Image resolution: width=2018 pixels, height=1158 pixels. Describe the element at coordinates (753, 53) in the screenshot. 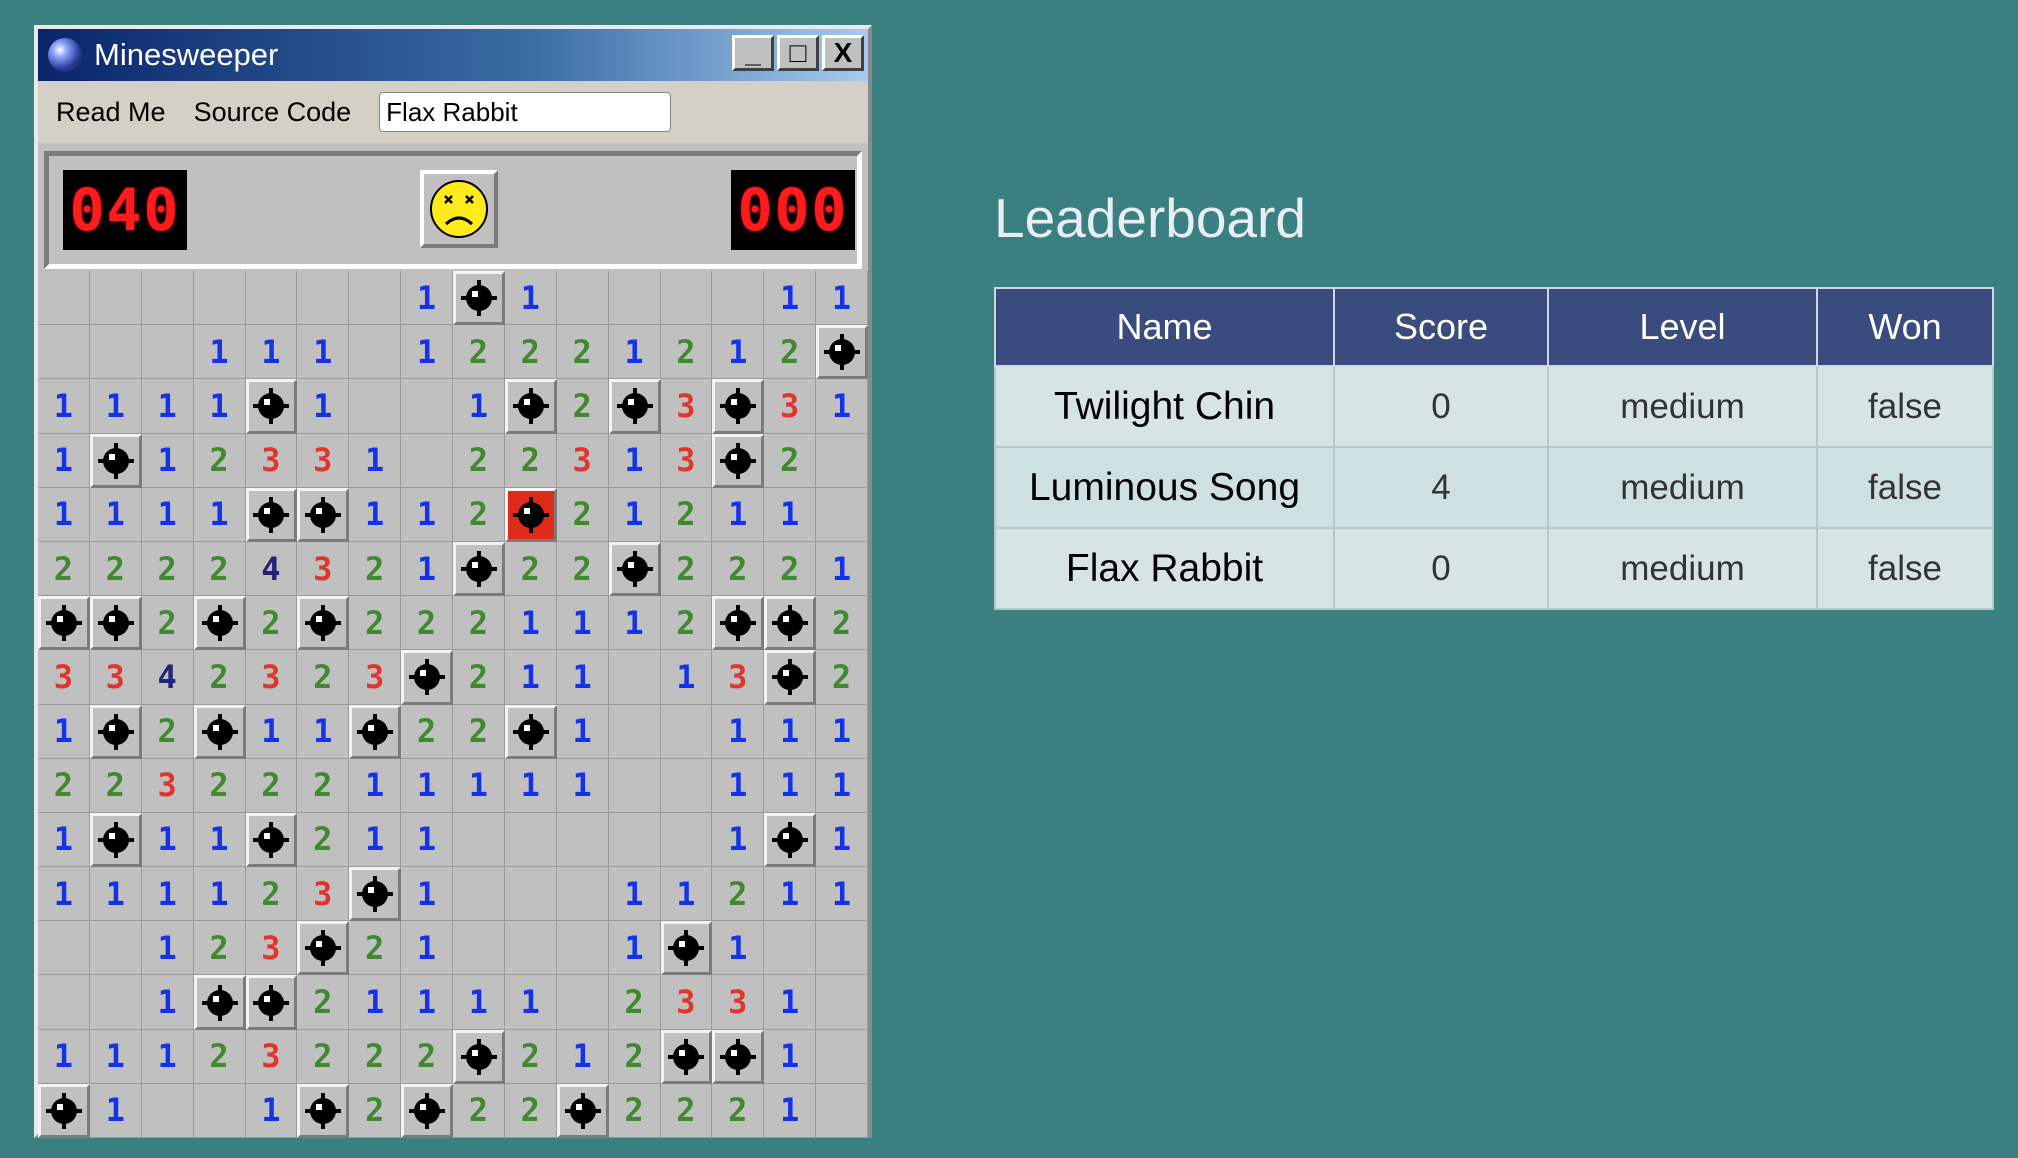

I see `minimize-button: _` at that location.